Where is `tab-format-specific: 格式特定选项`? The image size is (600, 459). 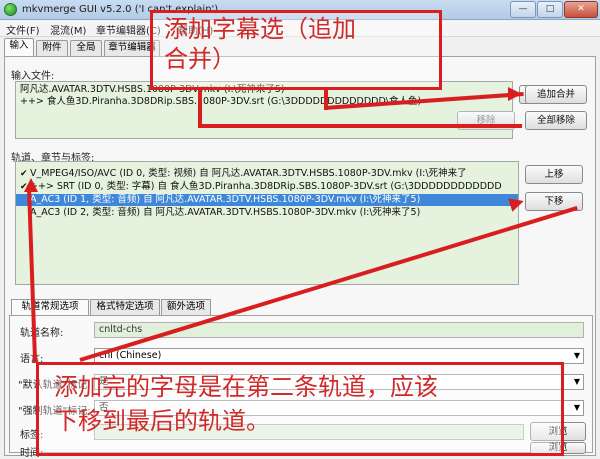 tab-format-specific: 格式特定选项 is located at coordinates (125, 307).